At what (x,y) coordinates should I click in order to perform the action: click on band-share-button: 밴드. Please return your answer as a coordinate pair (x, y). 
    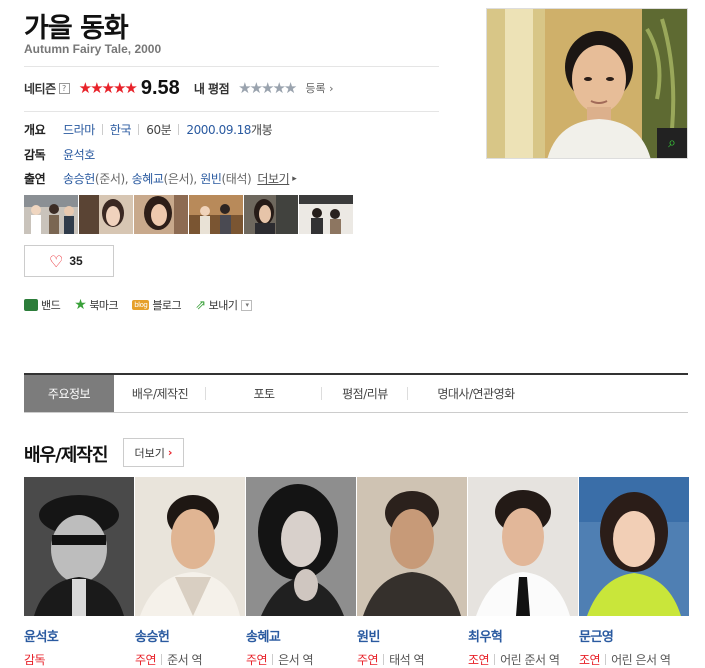
    Looking at the image, I should click on (42, 305).